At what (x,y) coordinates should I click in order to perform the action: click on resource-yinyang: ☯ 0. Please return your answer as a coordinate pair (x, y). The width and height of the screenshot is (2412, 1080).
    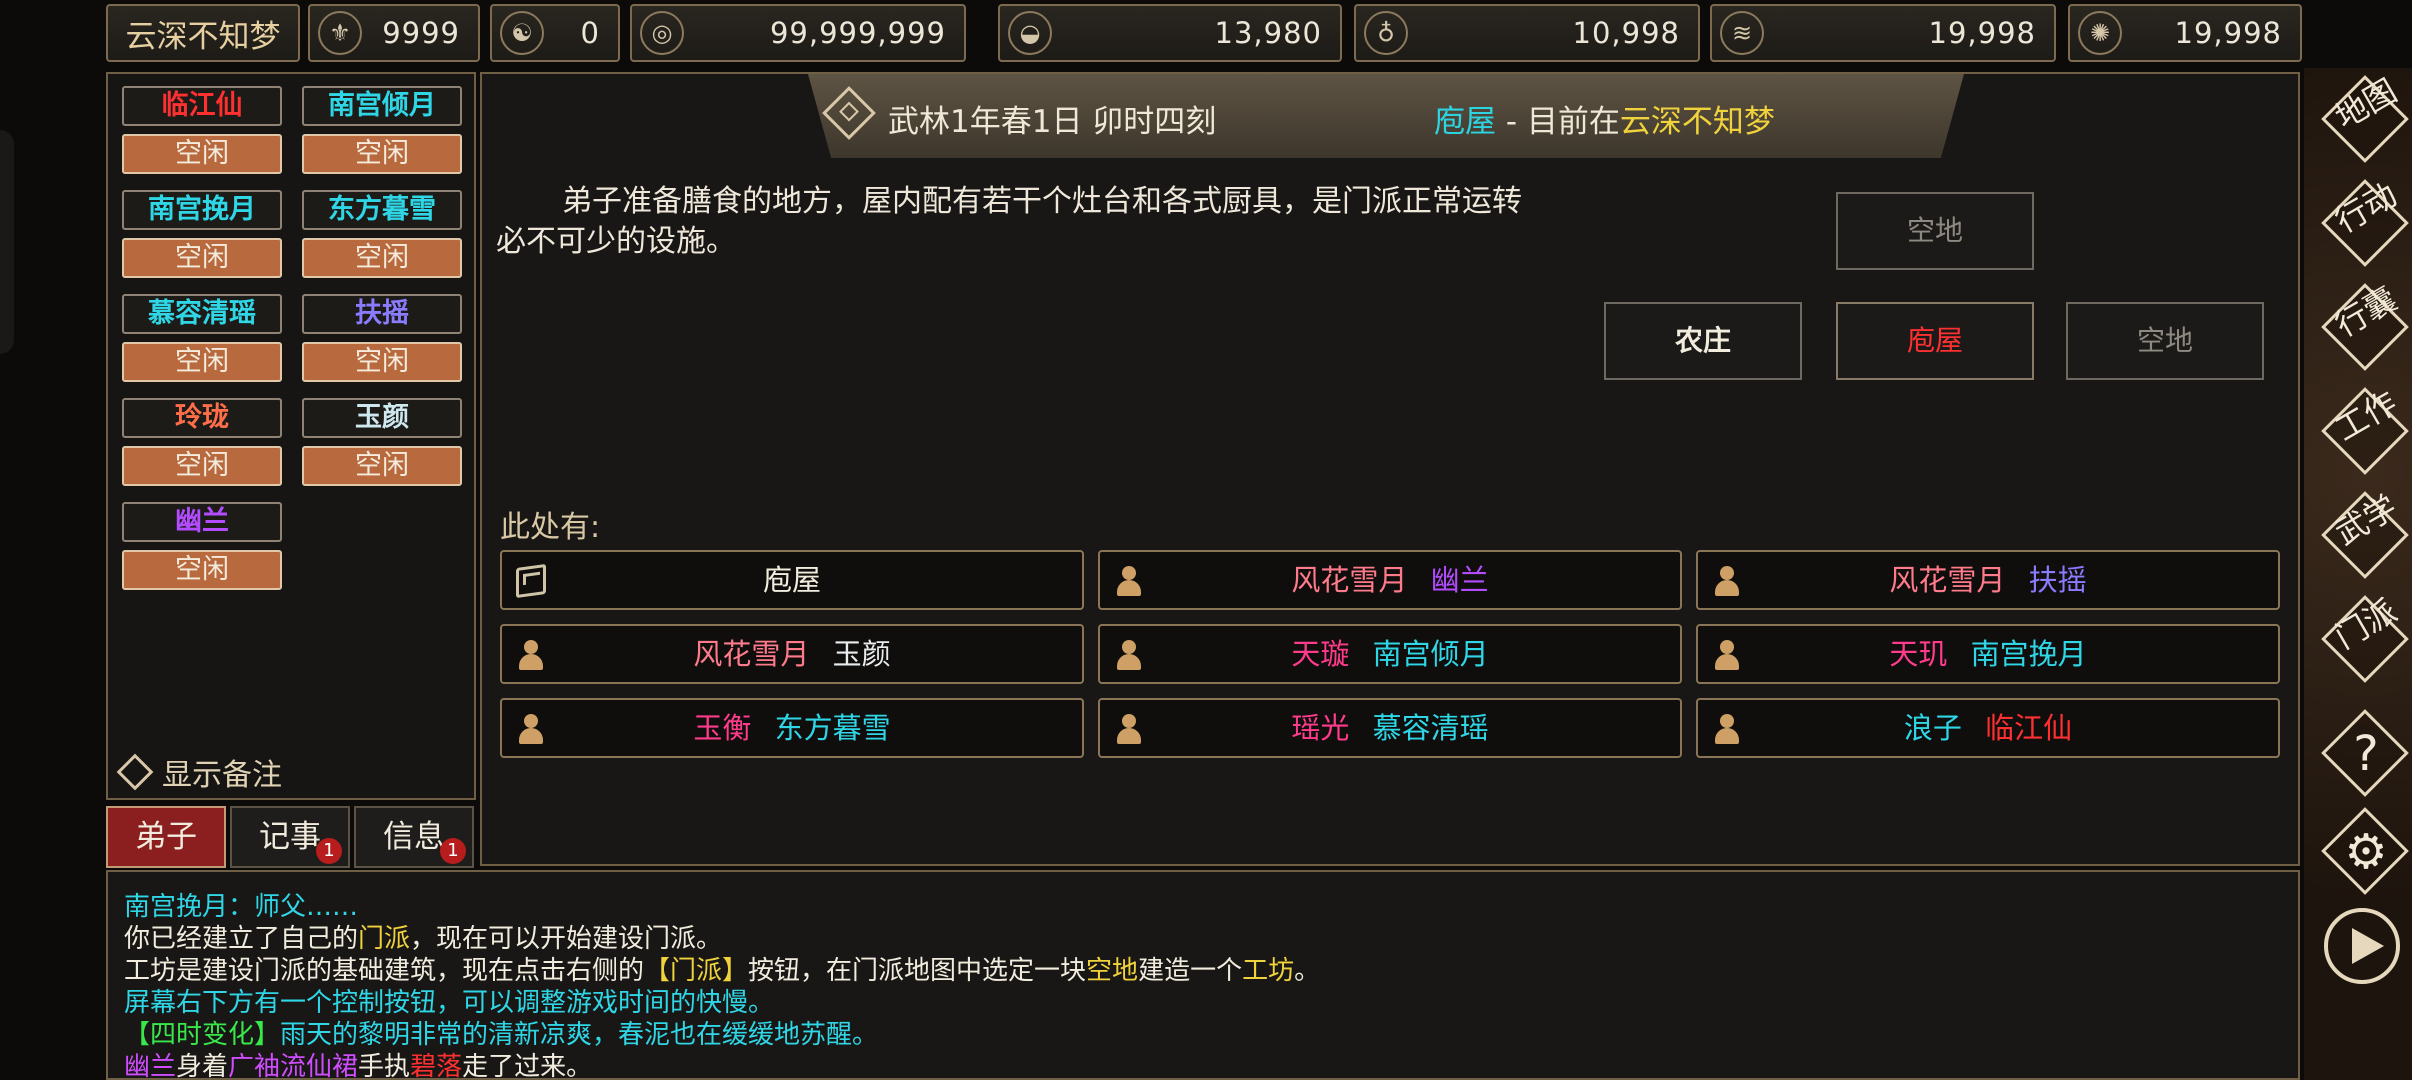
    Looking at the image, I should click on (555, 33).